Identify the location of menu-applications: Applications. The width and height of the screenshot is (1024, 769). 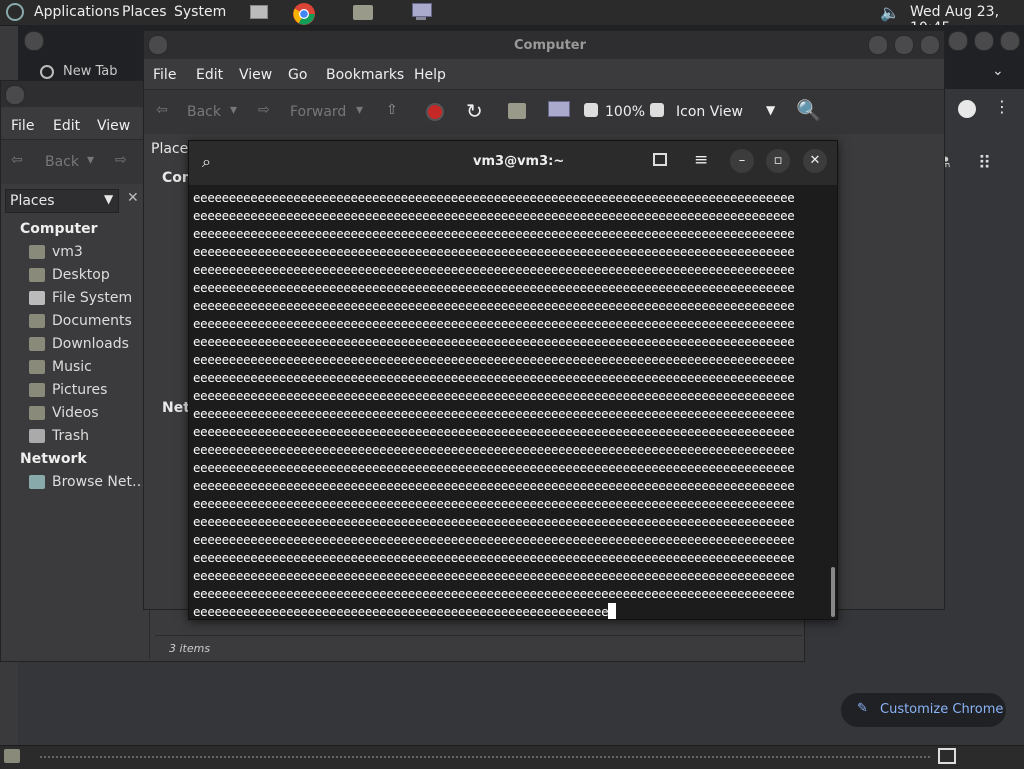
(77, 12).